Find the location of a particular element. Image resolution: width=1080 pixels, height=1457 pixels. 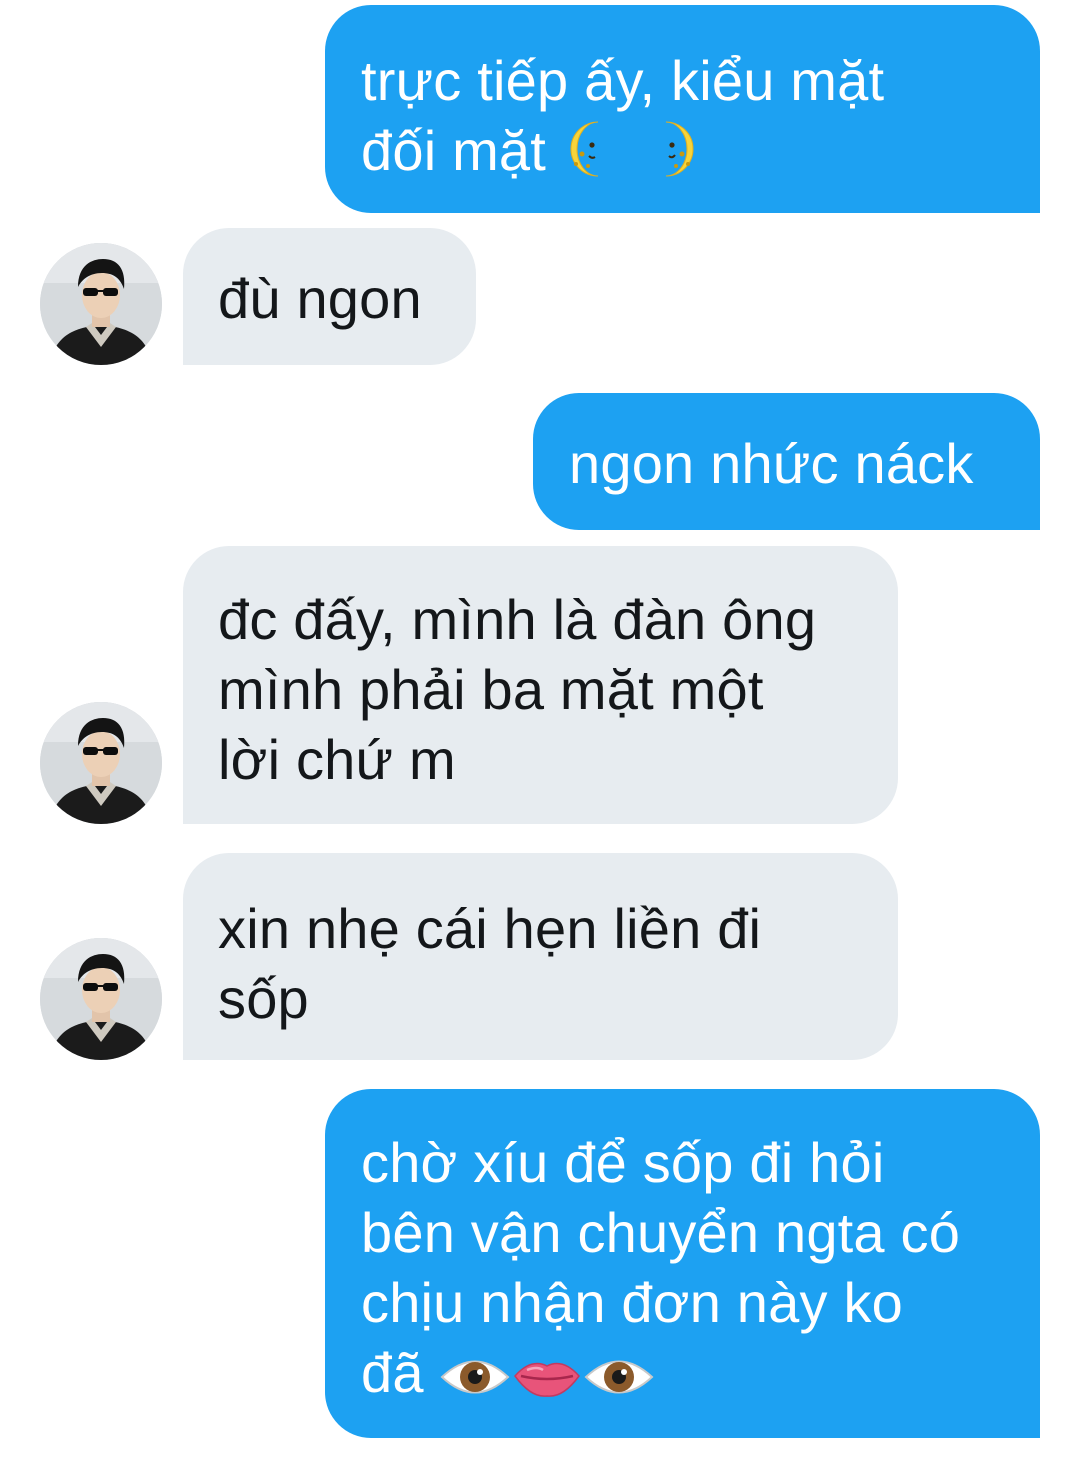

message-text: chờ xíu để sốp đi hỏi is located at coordinates (623, 1162).